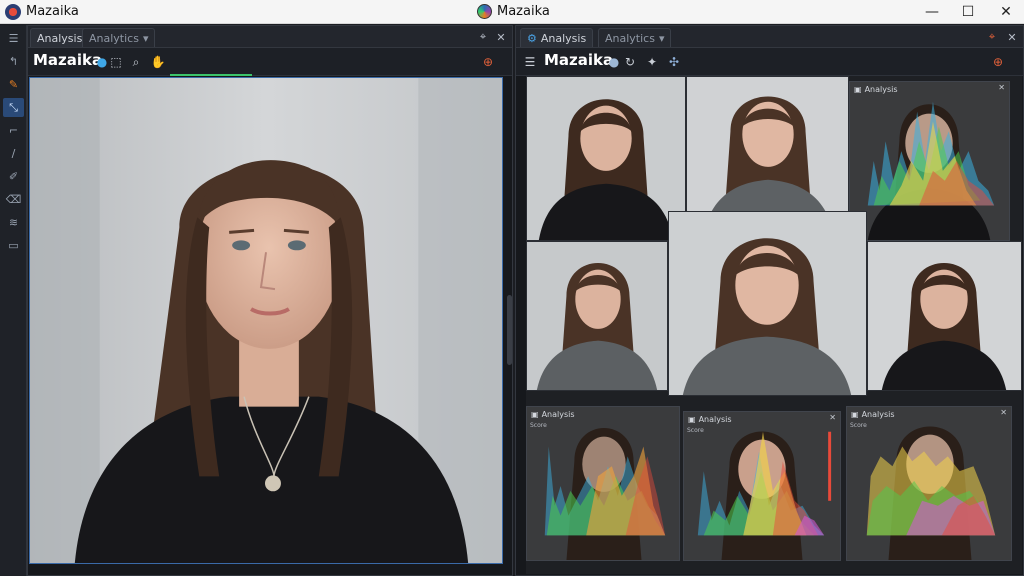 This screenshot has height=576, width=1024. What do you see at coordinates (769, 62) in the screenshot?
I see `right-toolbar: ☰ Mazaika ● ↻ ✦ ✣ ⊕` at bounding box center [769, 62].